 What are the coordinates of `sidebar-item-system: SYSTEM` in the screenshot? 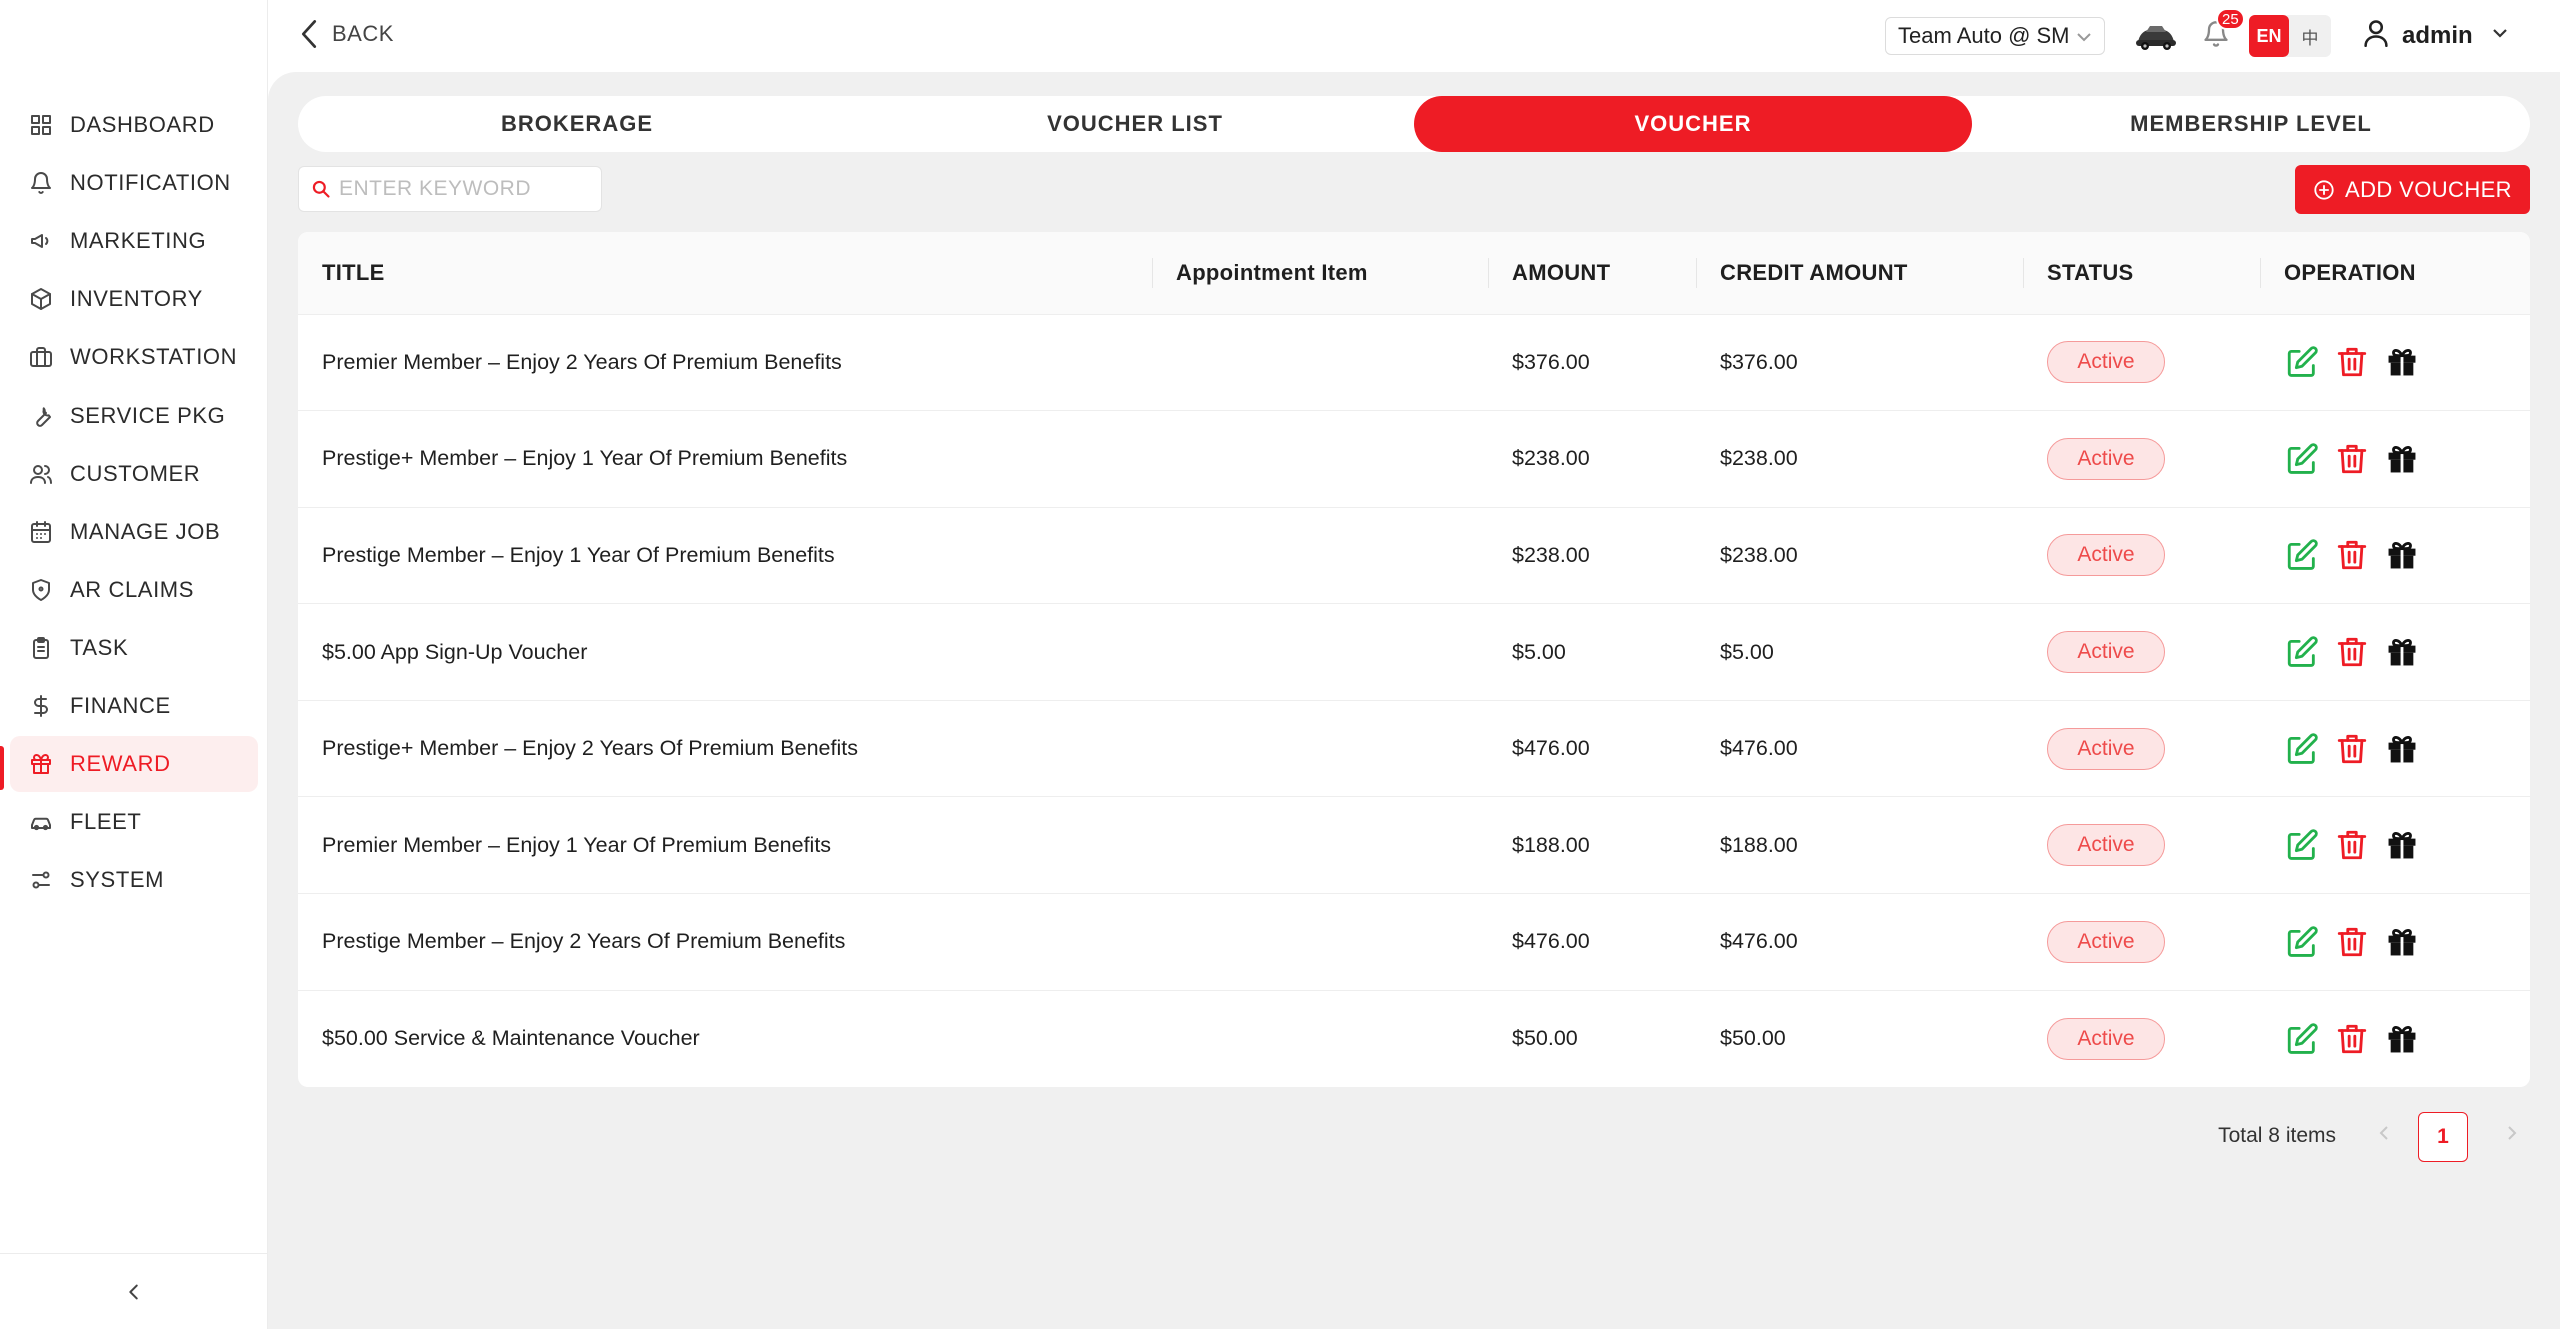 It's located at (134, 880).